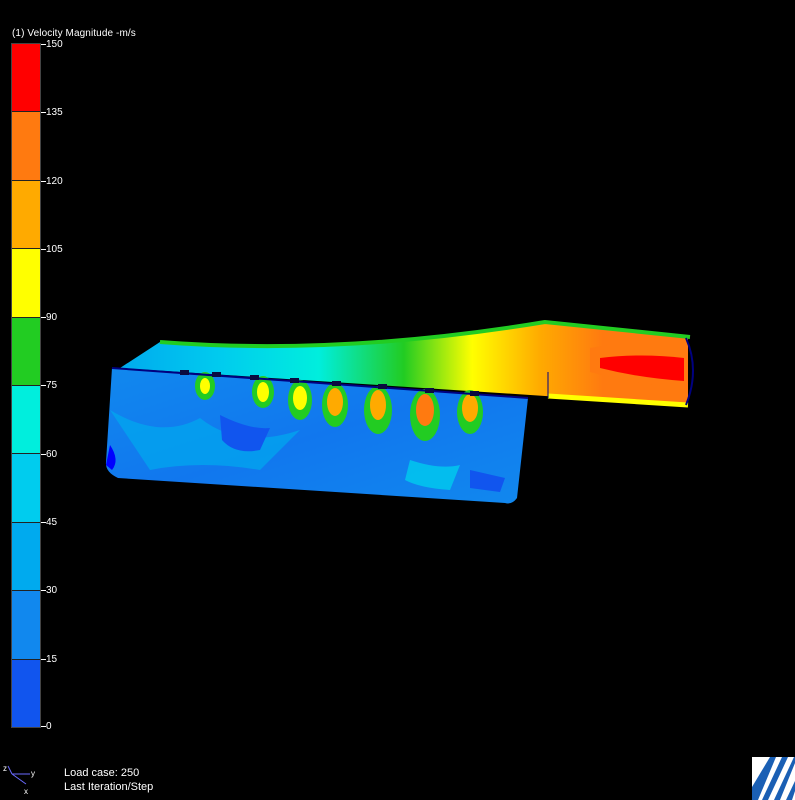  I want to click on status-panel: Load case: 250 Last Iteration/Step, so click(108, 780).